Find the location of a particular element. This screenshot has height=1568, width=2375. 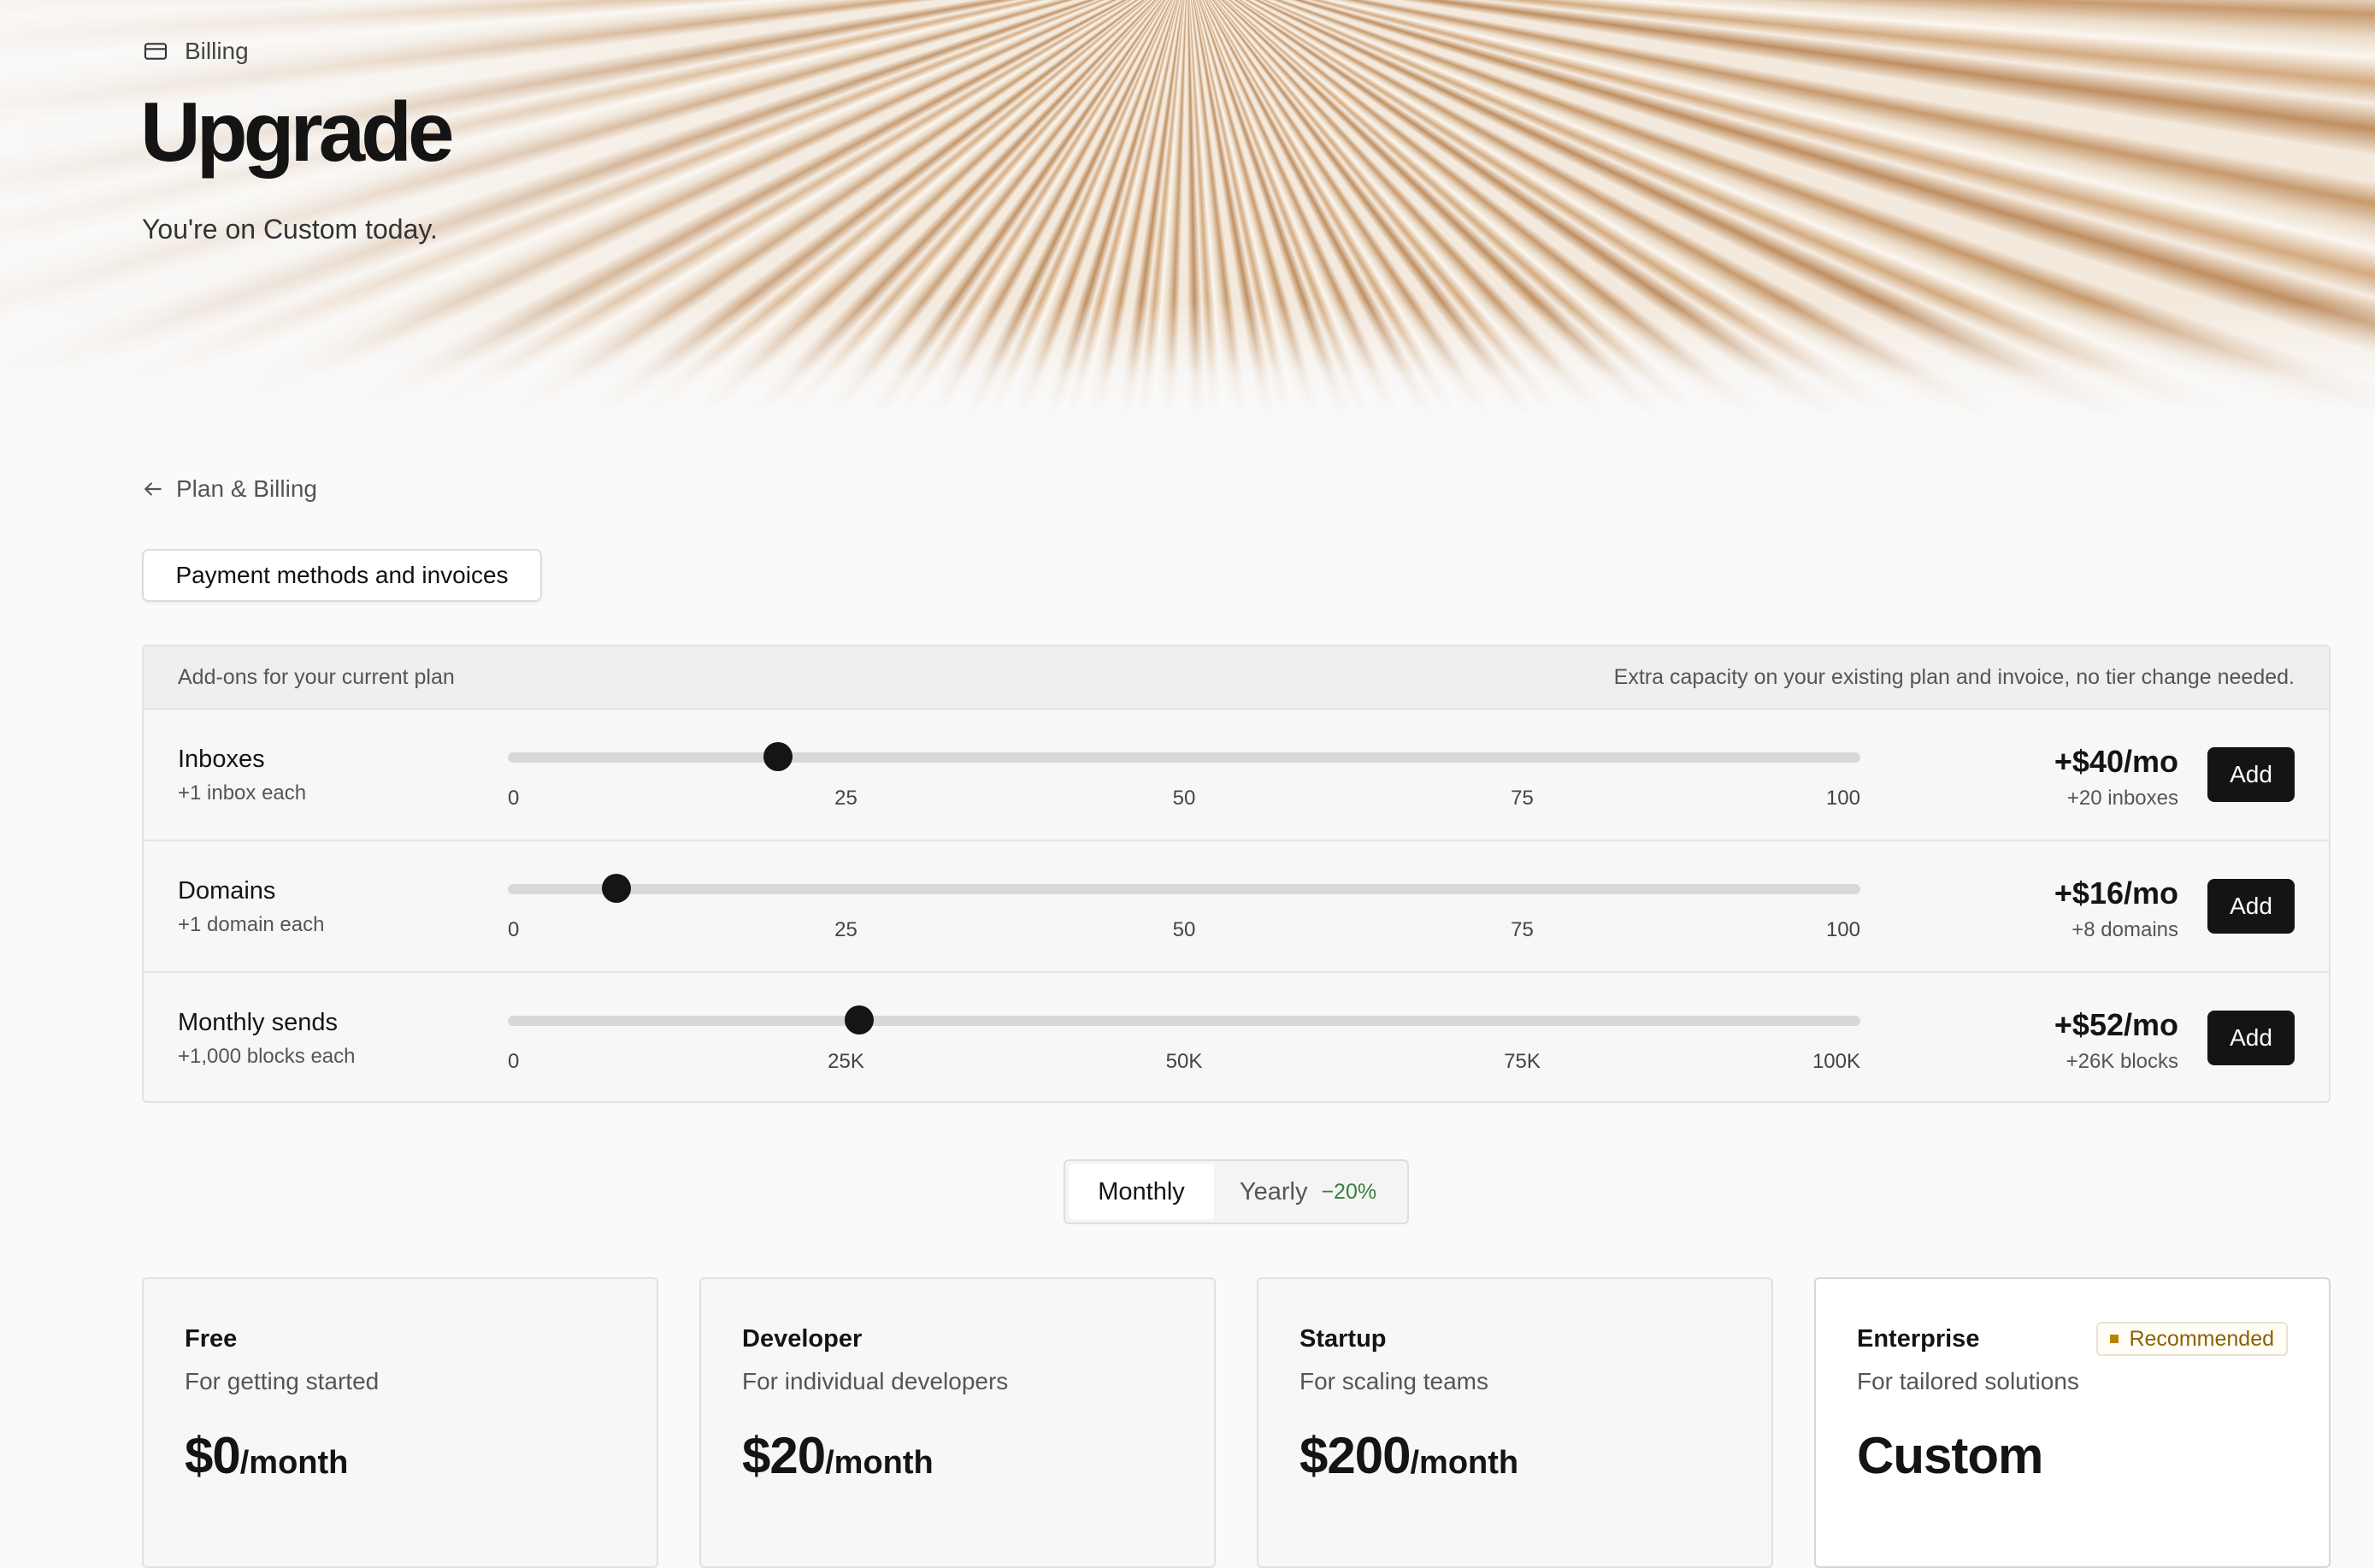

toggle-monthly: Monthly is located at coordinates (1141, 1191).